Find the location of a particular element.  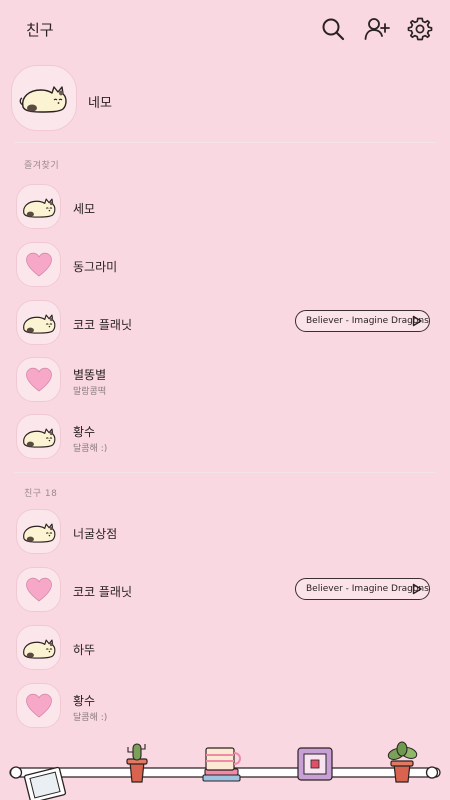

friend-item: 코코 플래닛 Believer - Imagine Dragons is located at coordinates (225, 590).